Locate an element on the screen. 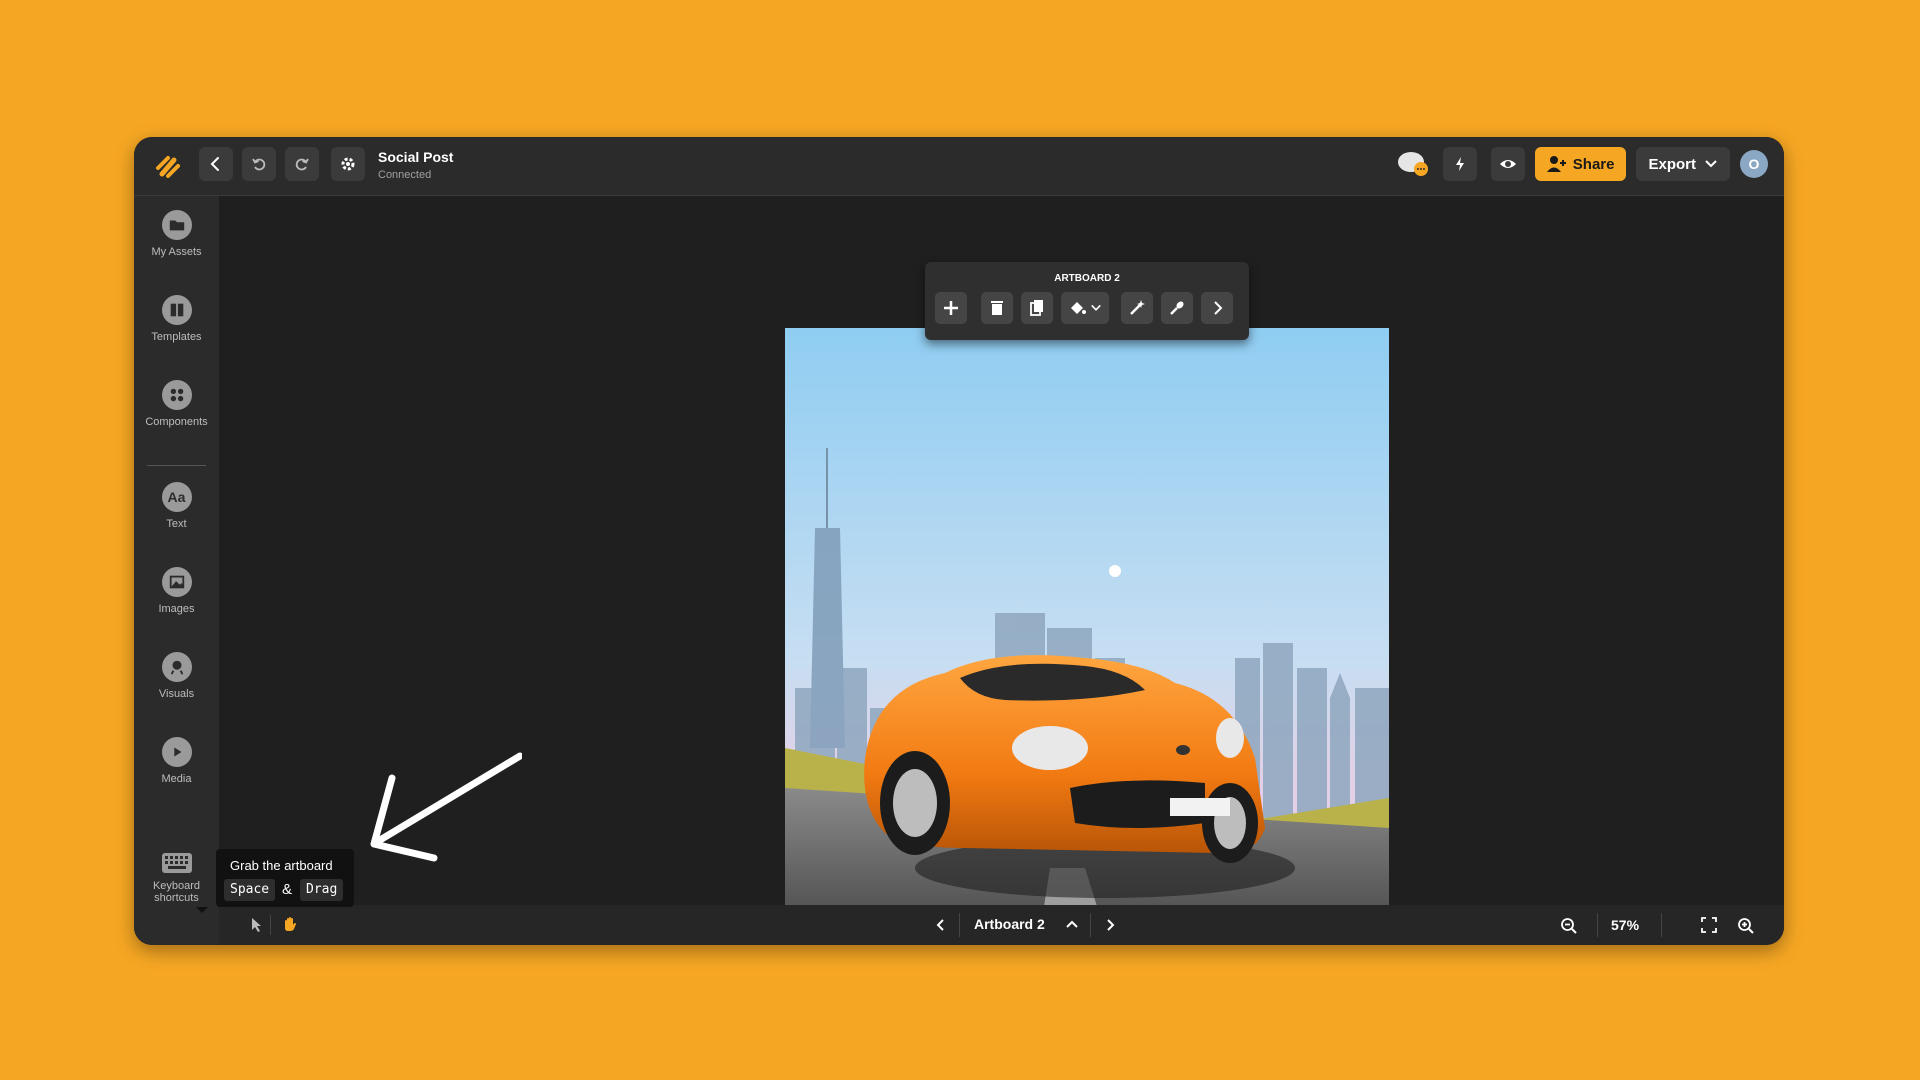 This screenshot has width=1920, height=1080. chevron-left-icon is located at coordinates (214, 164).